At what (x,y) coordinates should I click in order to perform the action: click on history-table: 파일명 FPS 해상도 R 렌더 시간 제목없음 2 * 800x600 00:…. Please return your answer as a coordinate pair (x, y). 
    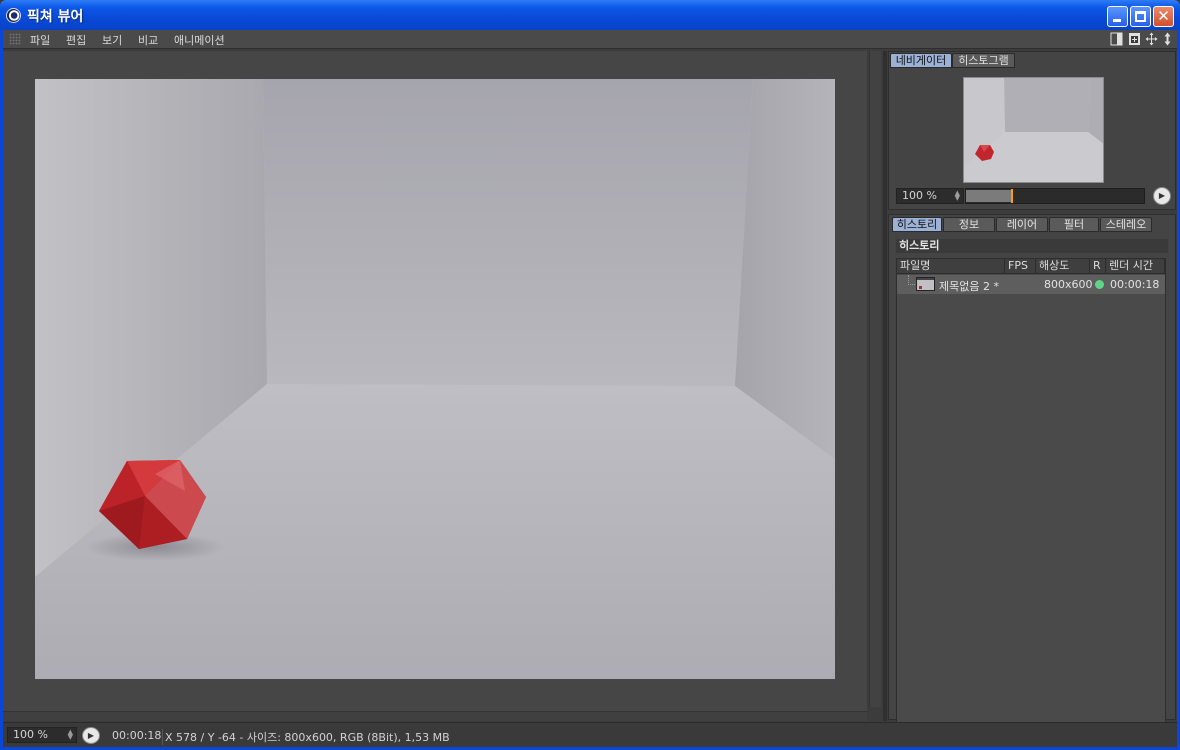
    Looking at the image, I should click on (1031, 494).